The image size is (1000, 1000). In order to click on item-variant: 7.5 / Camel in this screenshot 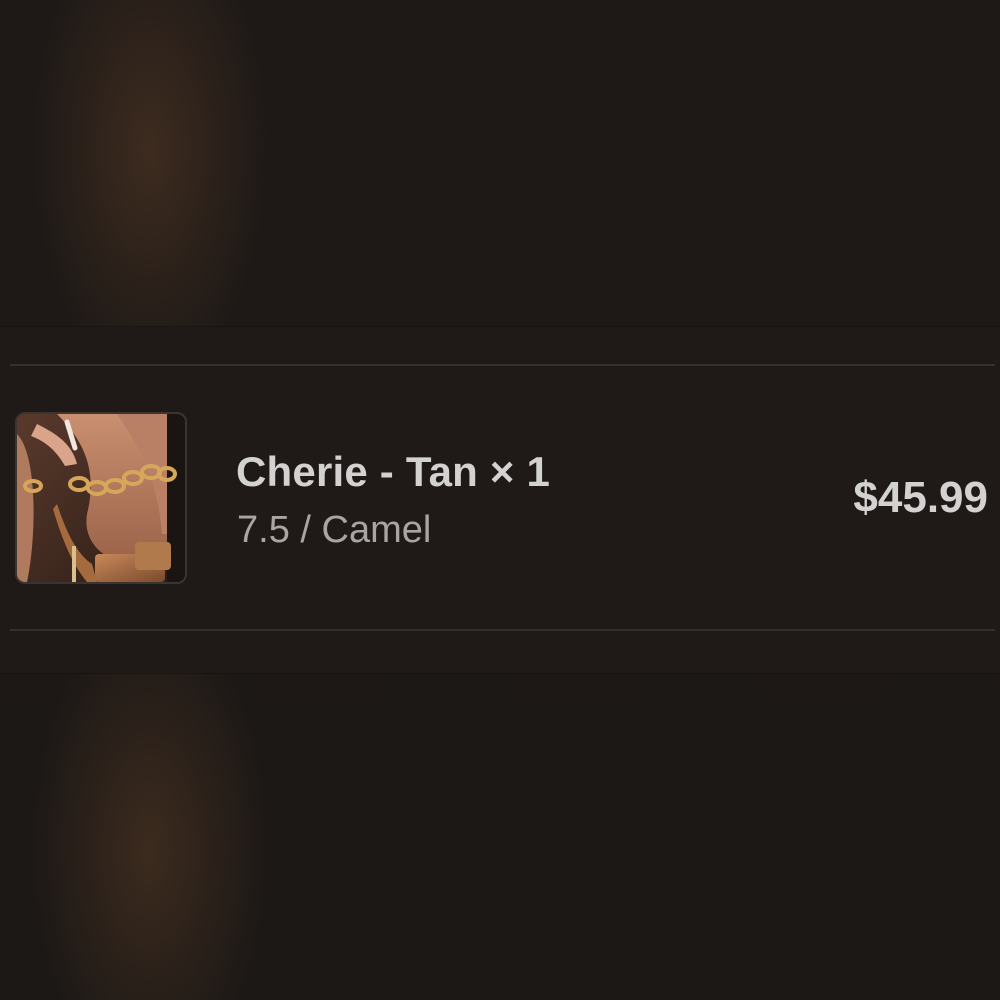, I will do `click(334, 530)`.